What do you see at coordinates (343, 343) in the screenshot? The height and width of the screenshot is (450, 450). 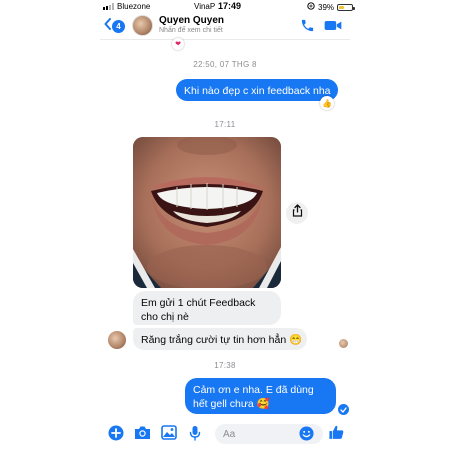 I see `seen-avatar` at bounding box center [343, 343].